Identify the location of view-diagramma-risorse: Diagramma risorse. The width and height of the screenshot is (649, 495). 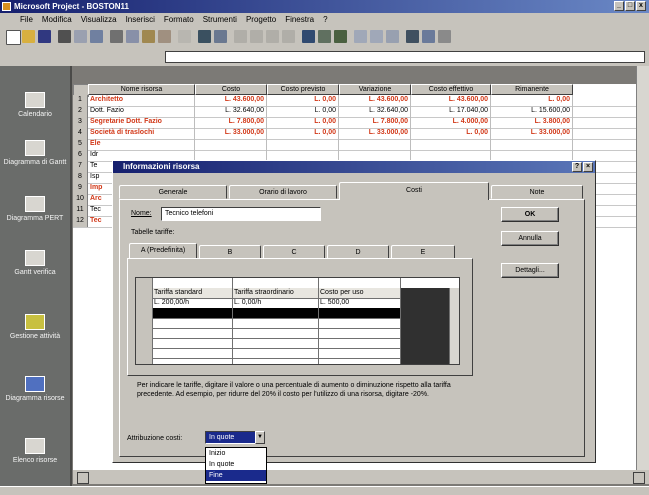
(35, 389).